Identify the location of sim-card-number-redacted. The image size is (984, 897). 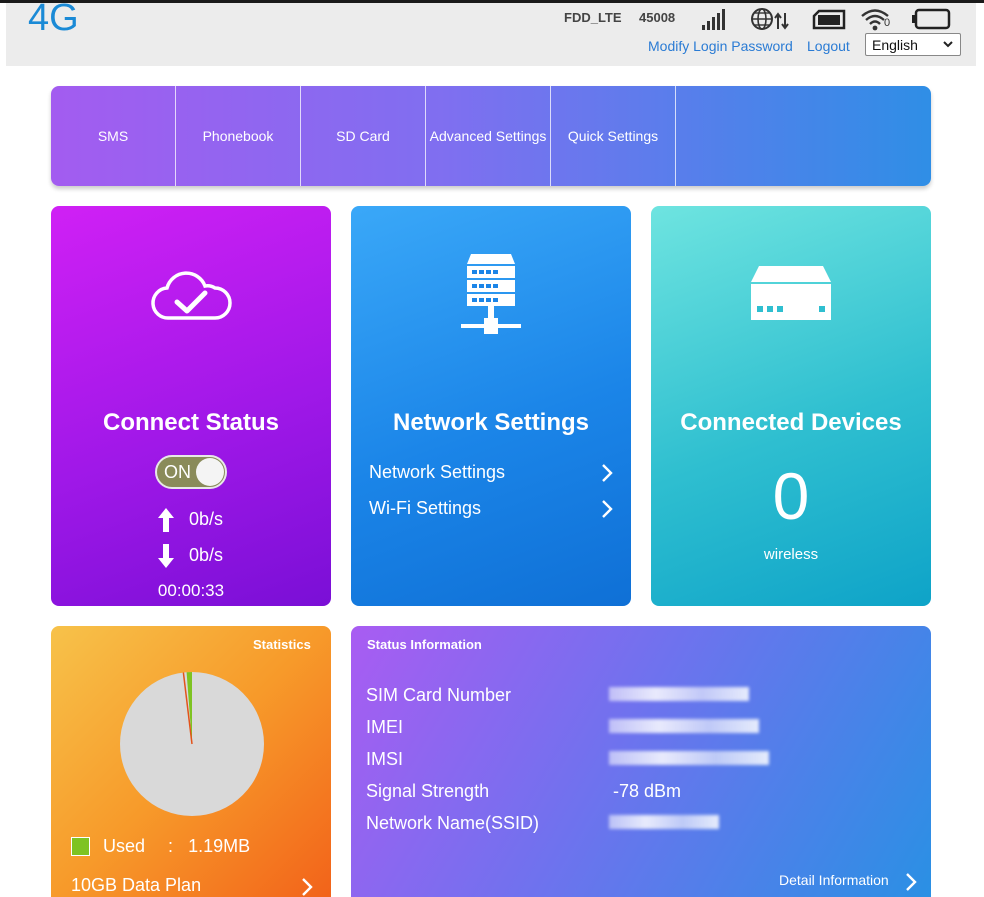
(679, 694).